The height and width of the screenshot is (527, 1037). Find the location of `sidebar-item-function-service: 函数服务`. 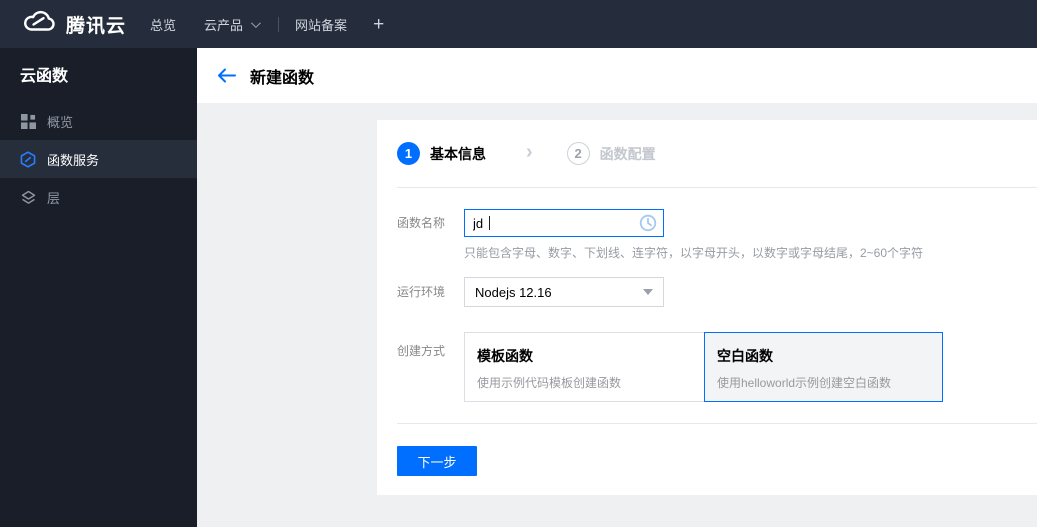

sidebar-item-function-service: 函数服务 is located at coordinates (98, 159).